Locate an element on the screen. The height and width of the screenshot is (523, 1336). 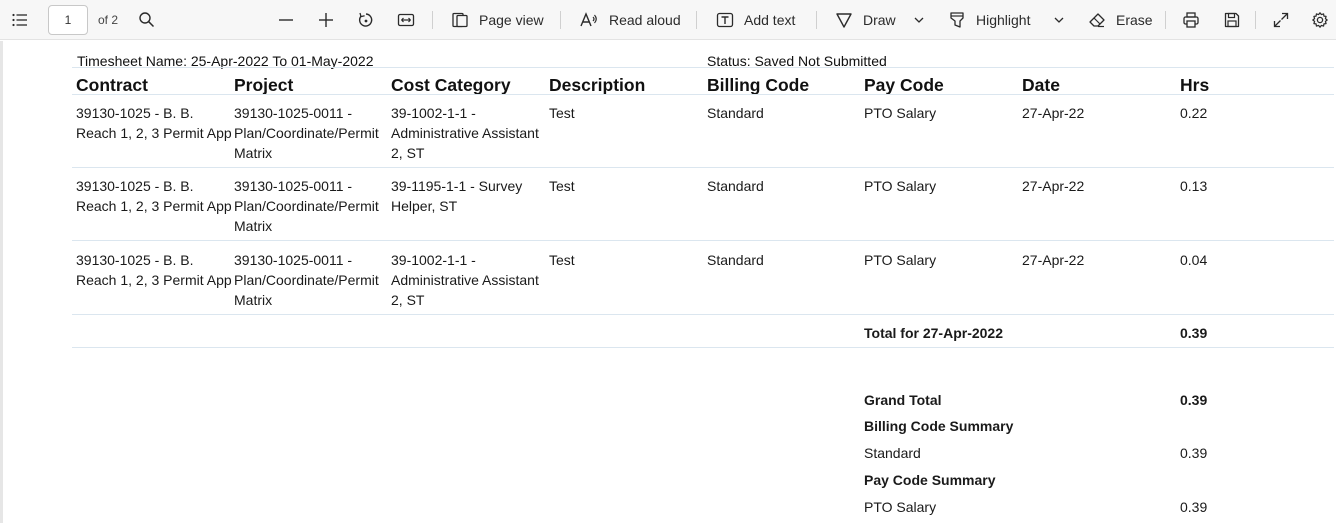
highlight-label: Highlight is located at coordinates (1003, 20).